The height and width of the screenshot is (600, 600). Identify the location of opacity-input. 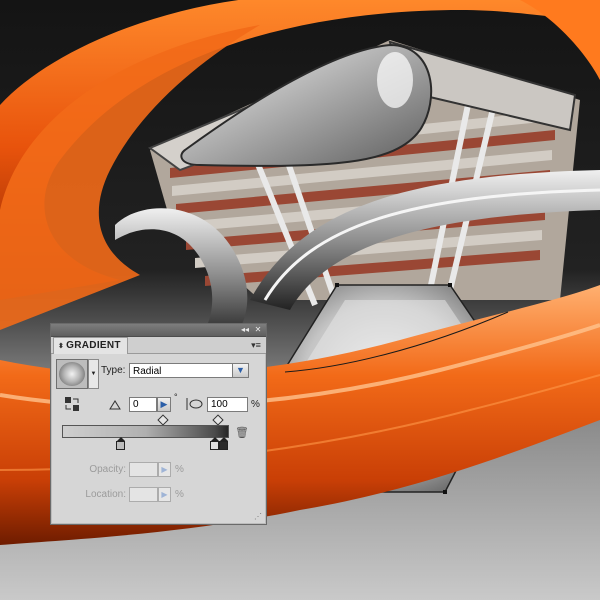
(143, 469).